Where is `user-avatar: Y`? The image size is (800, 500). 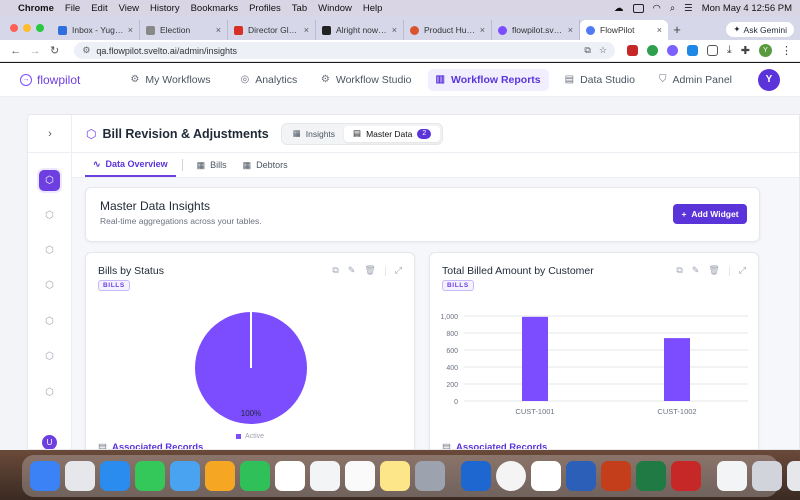
user-avatar: Y is located at coordinates (769, 79).